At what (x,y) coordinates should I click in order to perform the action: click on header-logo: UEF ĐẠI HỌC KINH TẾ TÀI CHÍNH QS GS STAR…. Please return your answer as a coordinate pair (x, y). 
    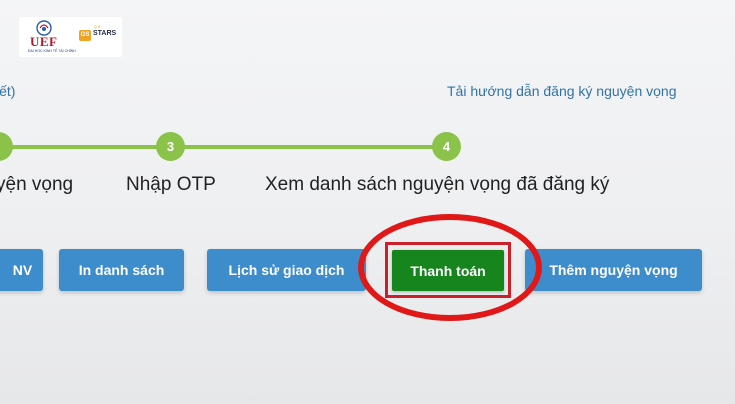
    Looking at the image, I should click on (70, 37).